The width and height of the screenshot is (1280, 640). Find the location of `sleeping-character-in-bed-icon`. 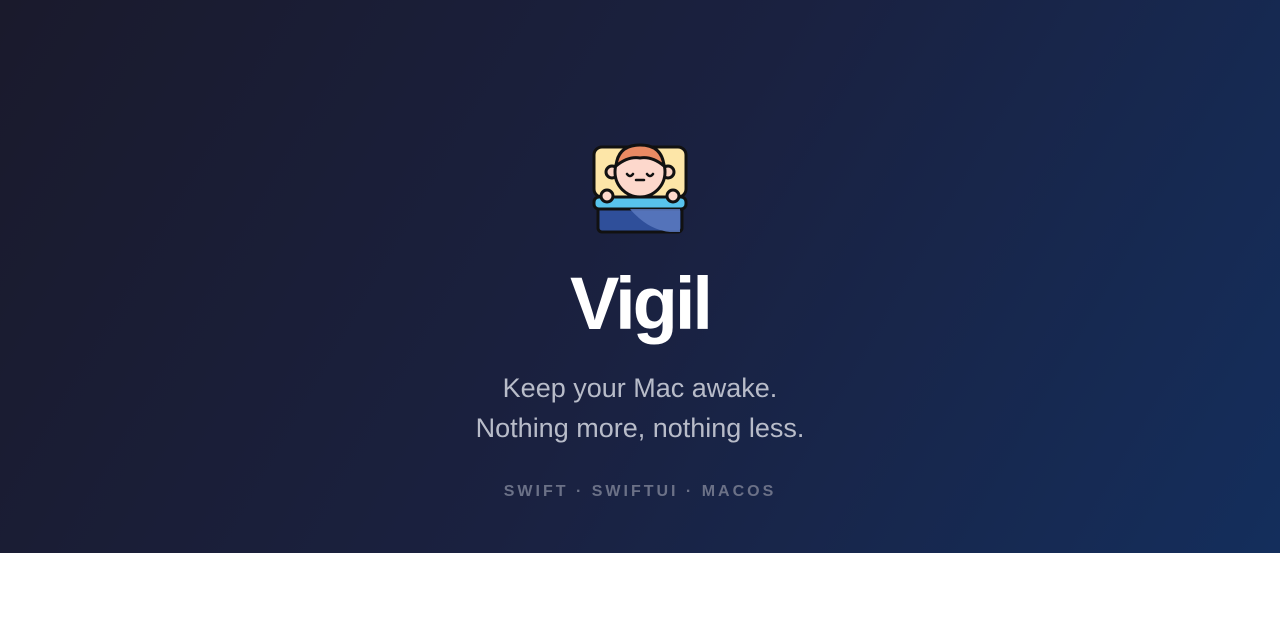

sleeping-character-in-bed-icon is located at coordinates (640, 188).